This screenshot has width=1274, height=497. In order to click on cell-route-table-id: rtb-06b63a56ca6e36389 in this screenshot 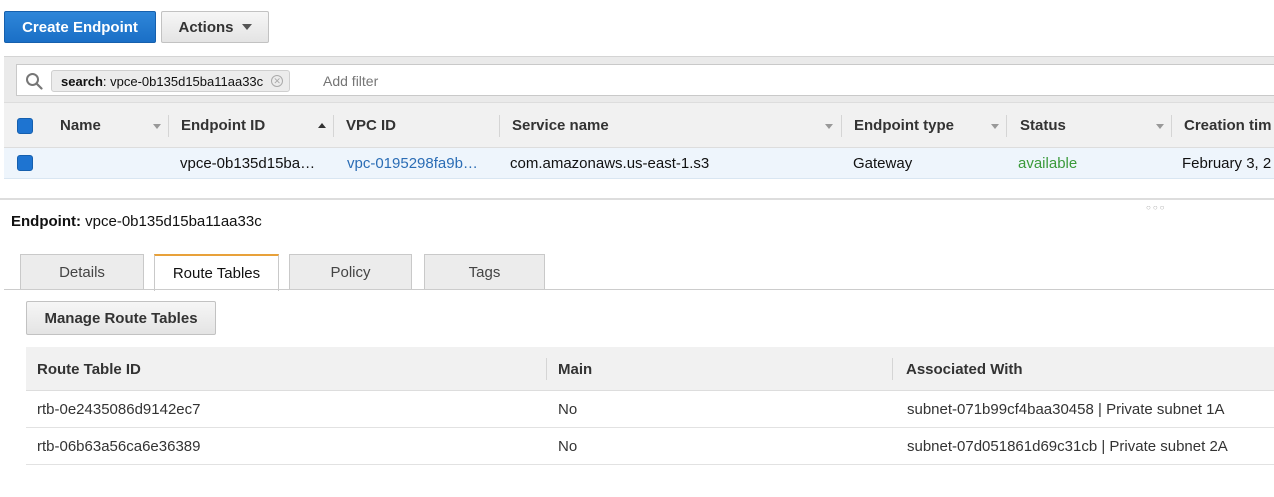, I will do `click(119, 446)`.